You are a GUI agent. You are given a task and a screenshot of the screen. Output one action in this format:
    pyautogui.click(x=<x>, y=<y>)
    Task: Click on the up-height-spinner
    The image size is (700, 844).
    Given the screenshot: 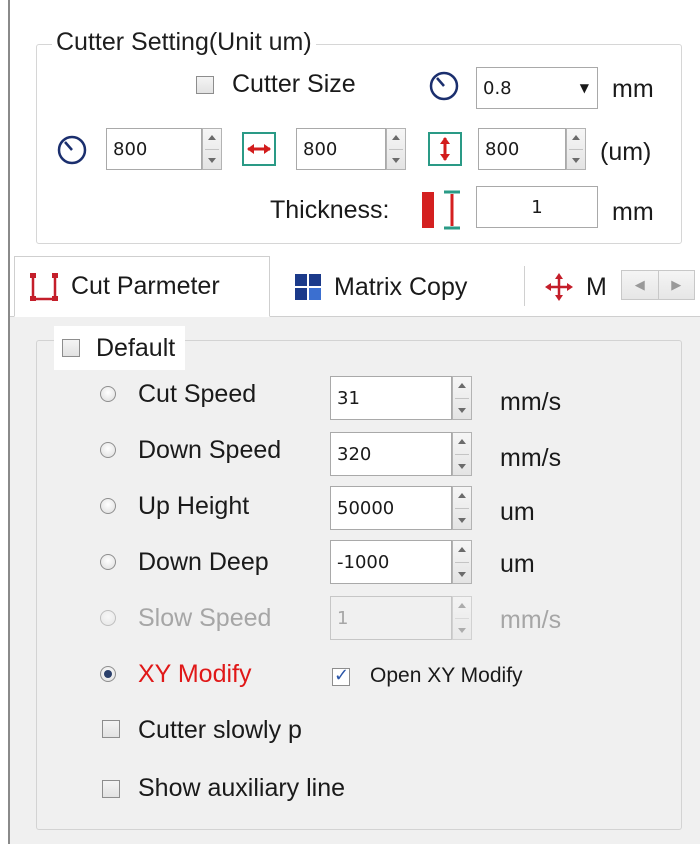 What is the action you would take?
    pyautogui.click(x=462, y=508)
    